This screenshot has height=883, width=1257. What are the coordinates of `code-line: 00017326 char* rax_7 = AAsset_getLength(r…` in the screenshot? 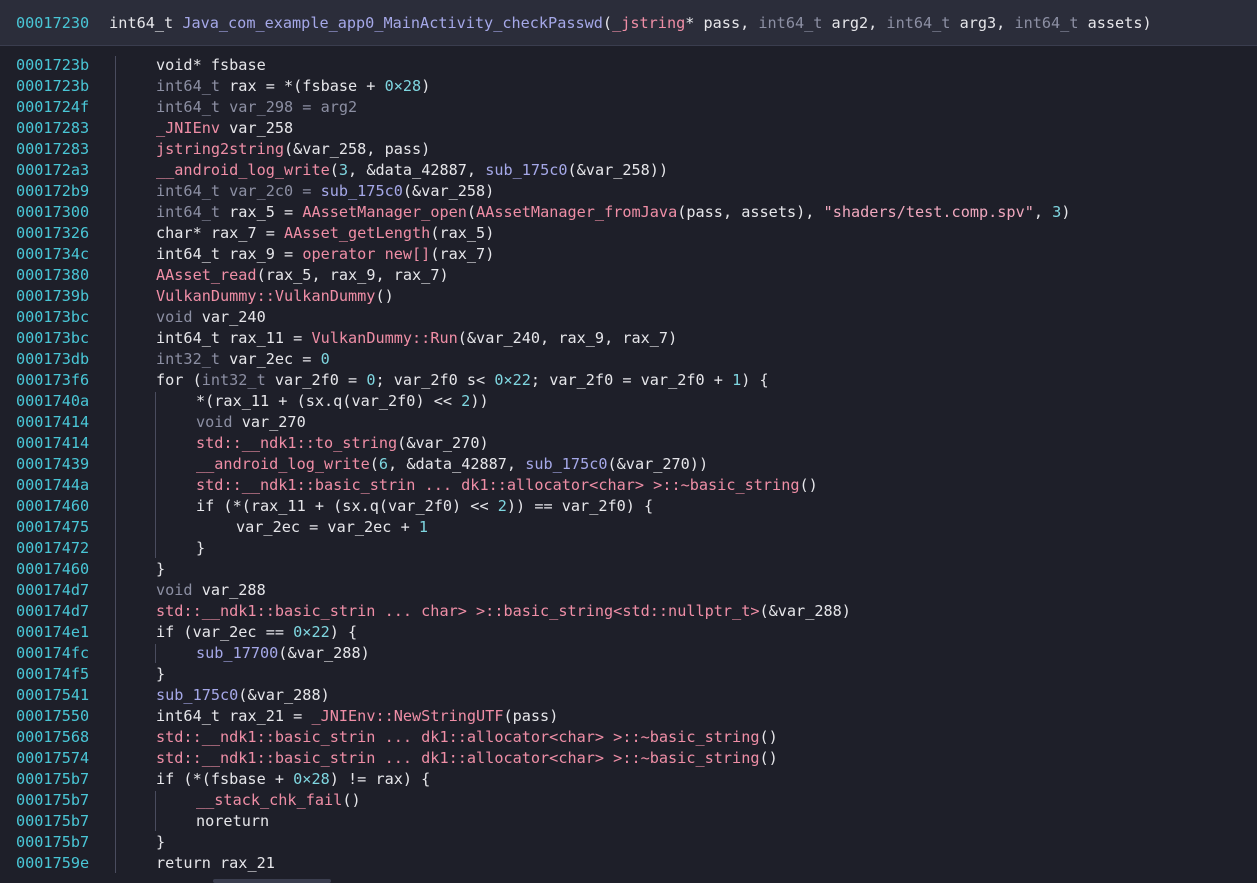 It's located at (628, 233).